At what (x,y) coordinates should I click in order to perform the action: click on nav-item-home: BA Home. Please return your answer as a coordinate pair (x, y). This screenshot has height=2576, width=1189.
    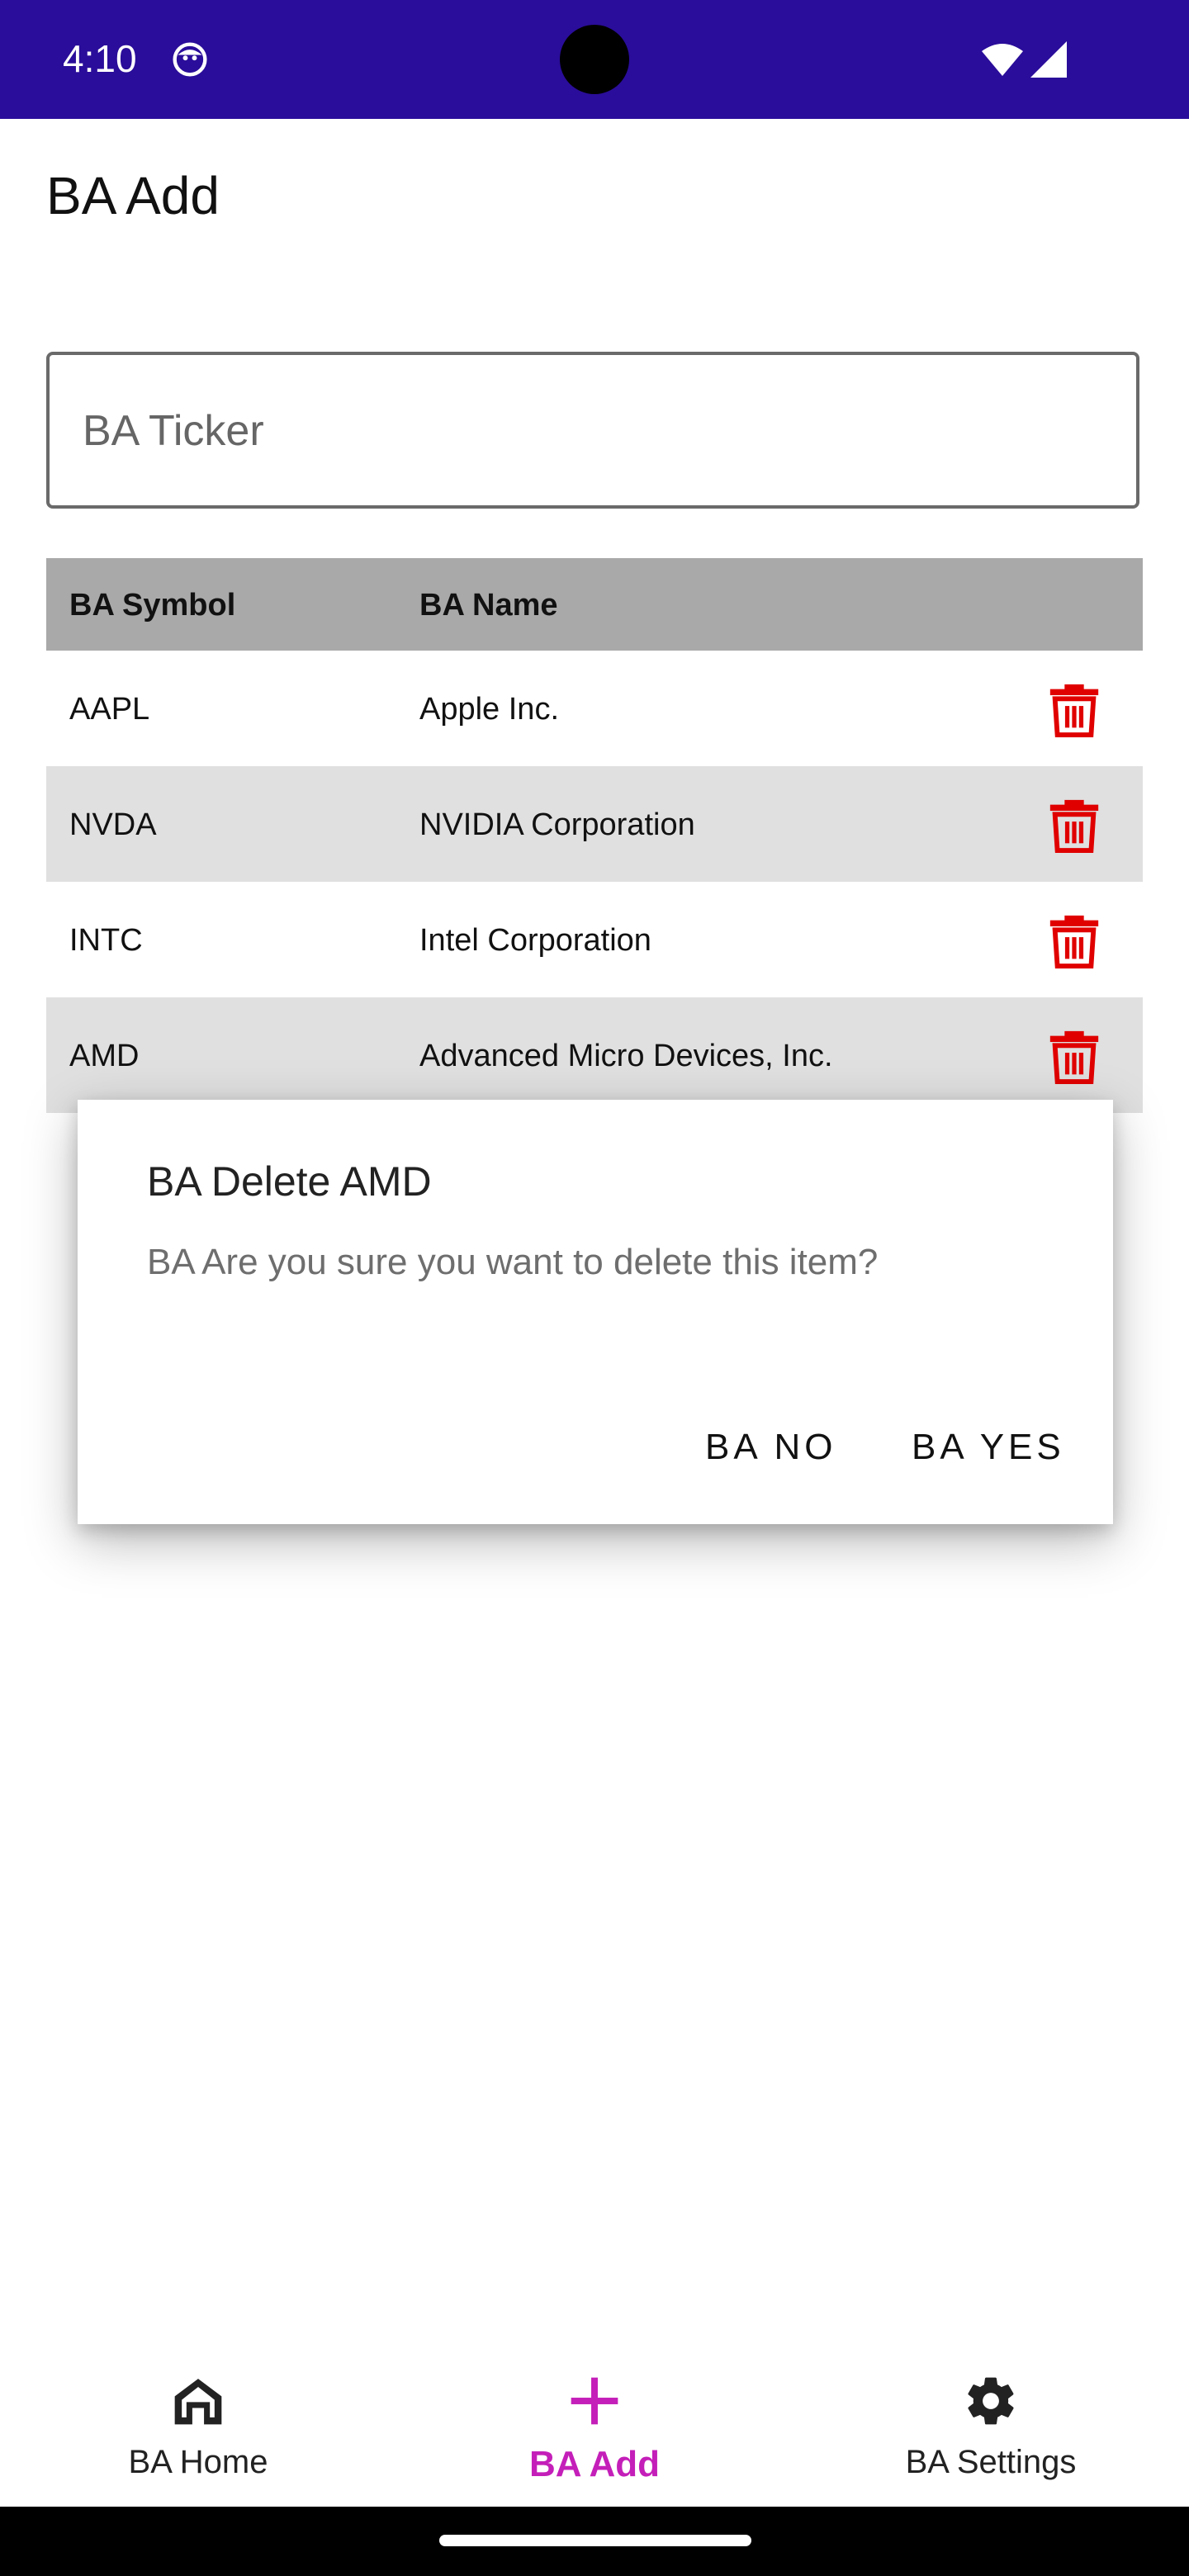
    Looking at the image, I should click on (198, 2417).